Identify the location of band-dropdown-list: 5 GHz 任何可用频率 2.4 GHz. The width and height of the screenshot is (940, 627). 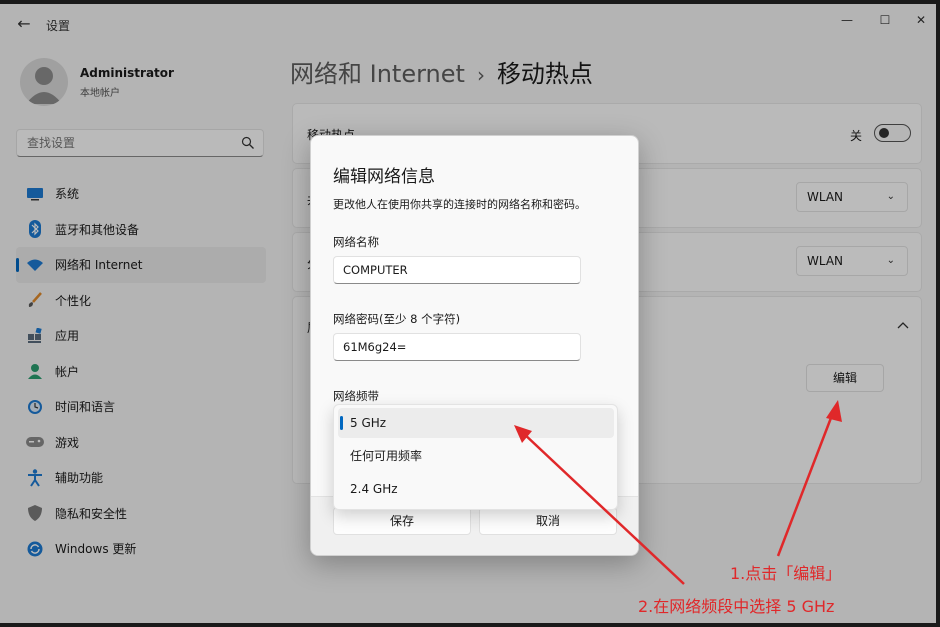
(475, 457).